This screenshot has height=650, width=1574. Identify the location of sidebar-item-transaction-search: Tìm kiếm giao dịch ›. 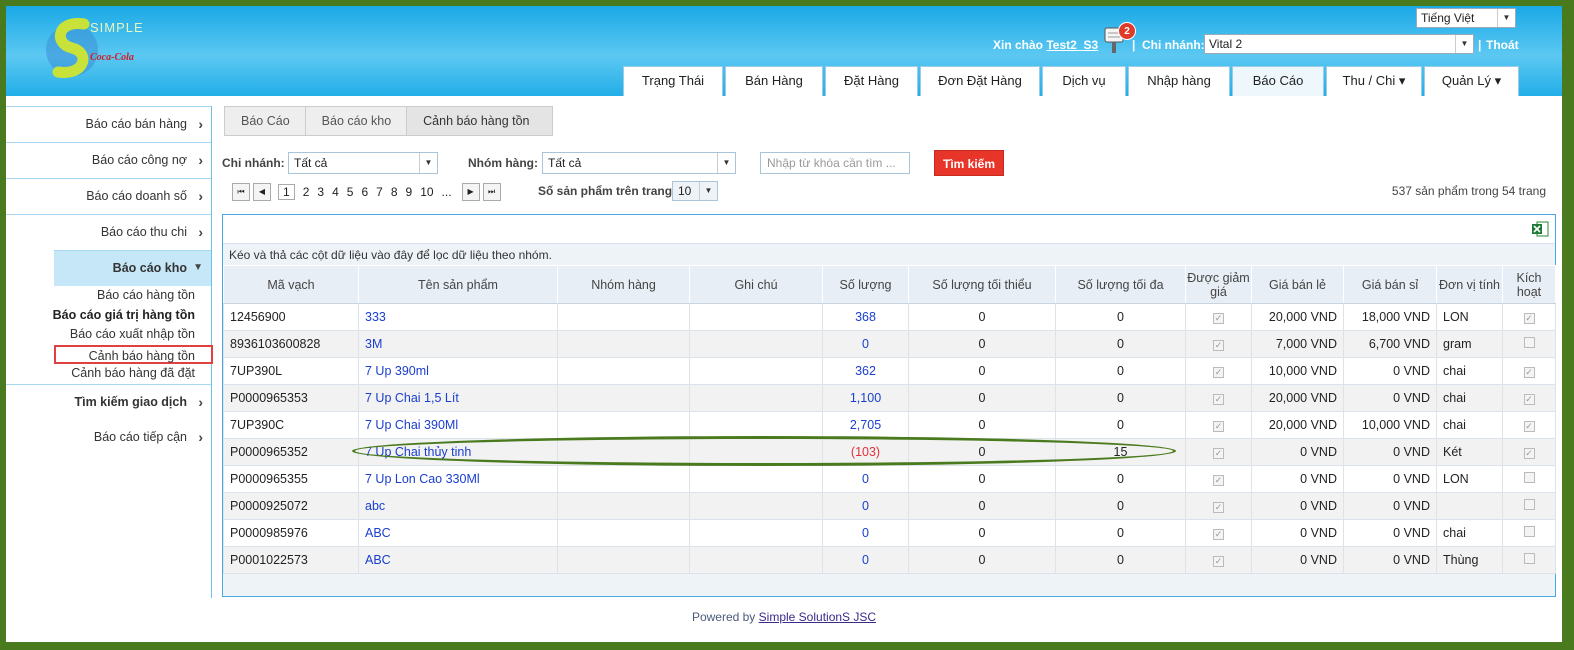
(108, 401).